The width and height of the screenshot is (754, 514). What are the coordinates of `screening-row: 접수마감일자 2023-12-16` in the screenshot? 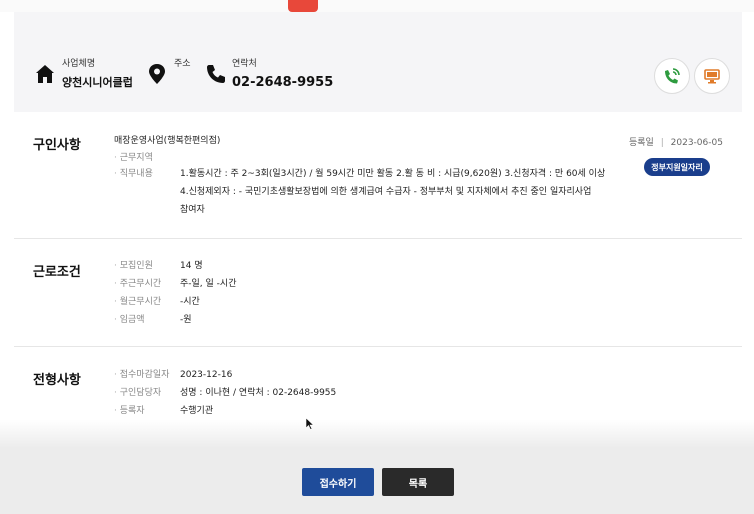 It's located at (173, 375).